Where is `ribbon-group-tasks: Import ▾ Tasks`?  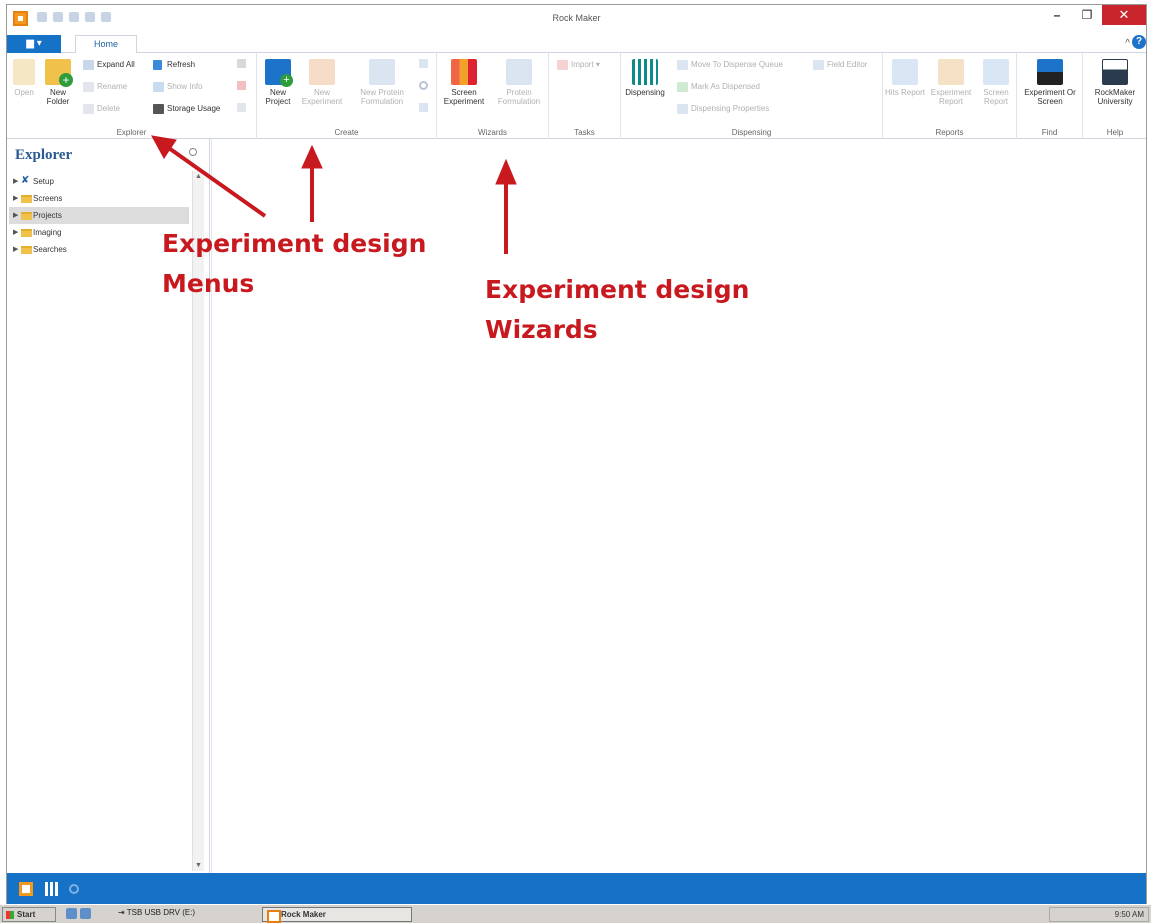
ribbon-group-tasks: Import ▾ Tasks is located at coordinates (585, 96).